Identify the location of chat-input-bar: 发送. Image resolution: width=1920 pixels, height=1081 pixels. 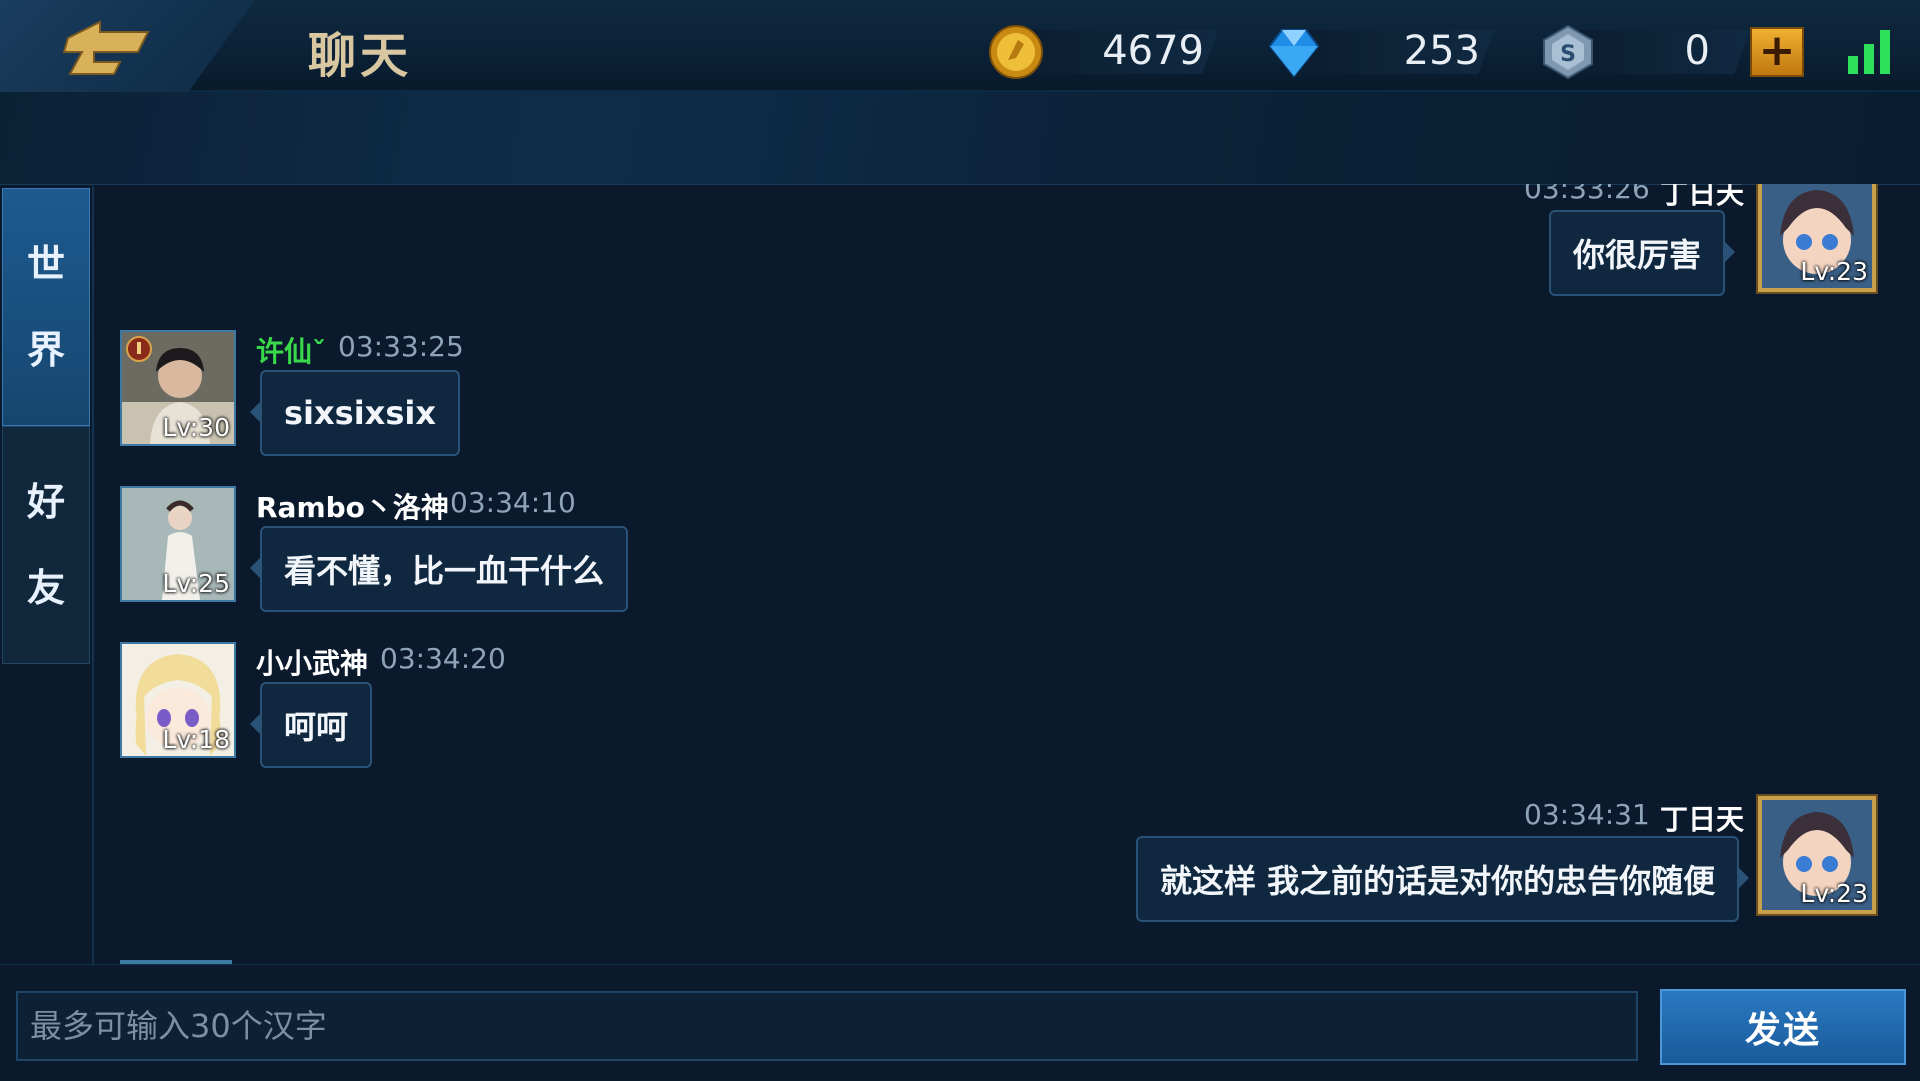
(960, 1022).